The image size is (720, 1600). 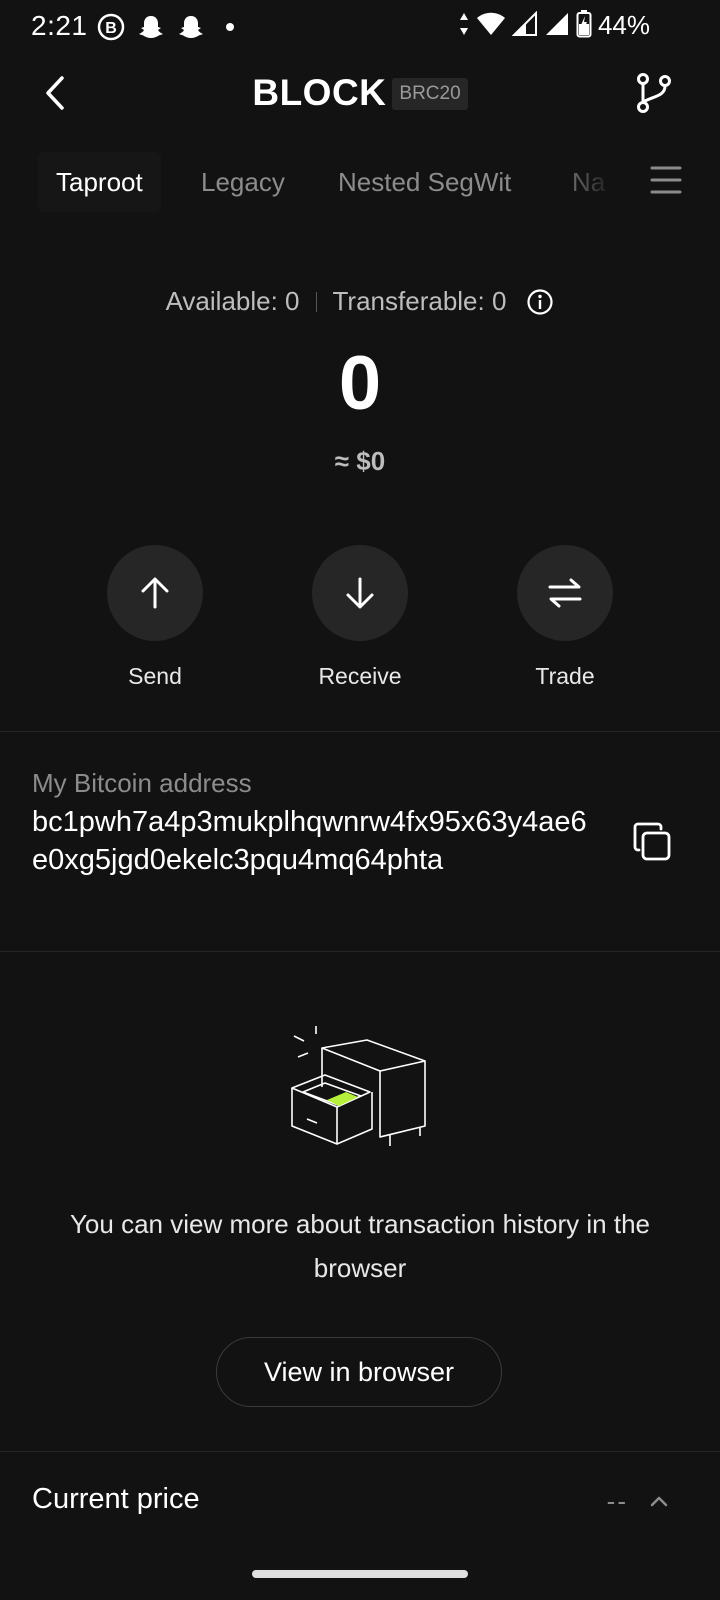 What do you see at coordinates (359, 1372) in the screenshot?
I see `view-in-browser-button: View in browser` at bounding box center [359, 1372].